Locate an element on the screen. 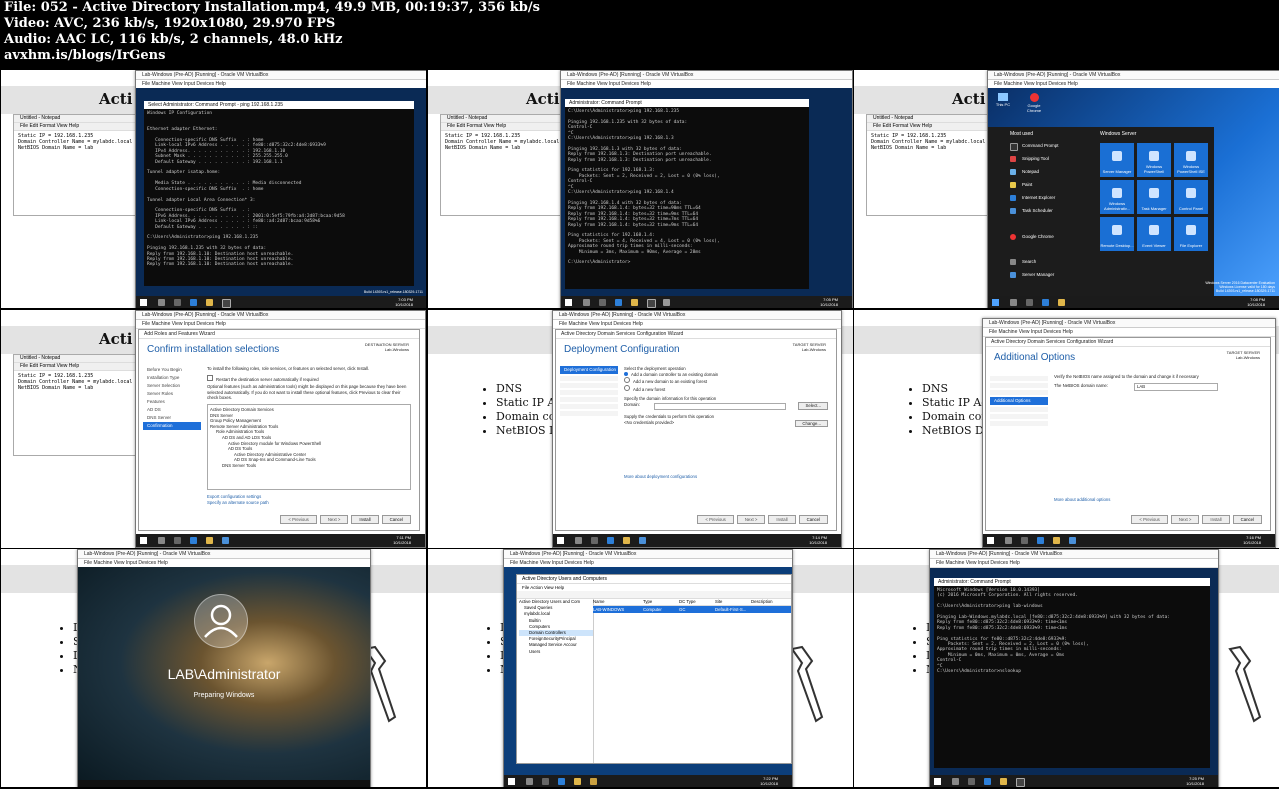 The width and height of the screenshot is (1279, 789). col-site: Site is located at coordinates (733, 602).